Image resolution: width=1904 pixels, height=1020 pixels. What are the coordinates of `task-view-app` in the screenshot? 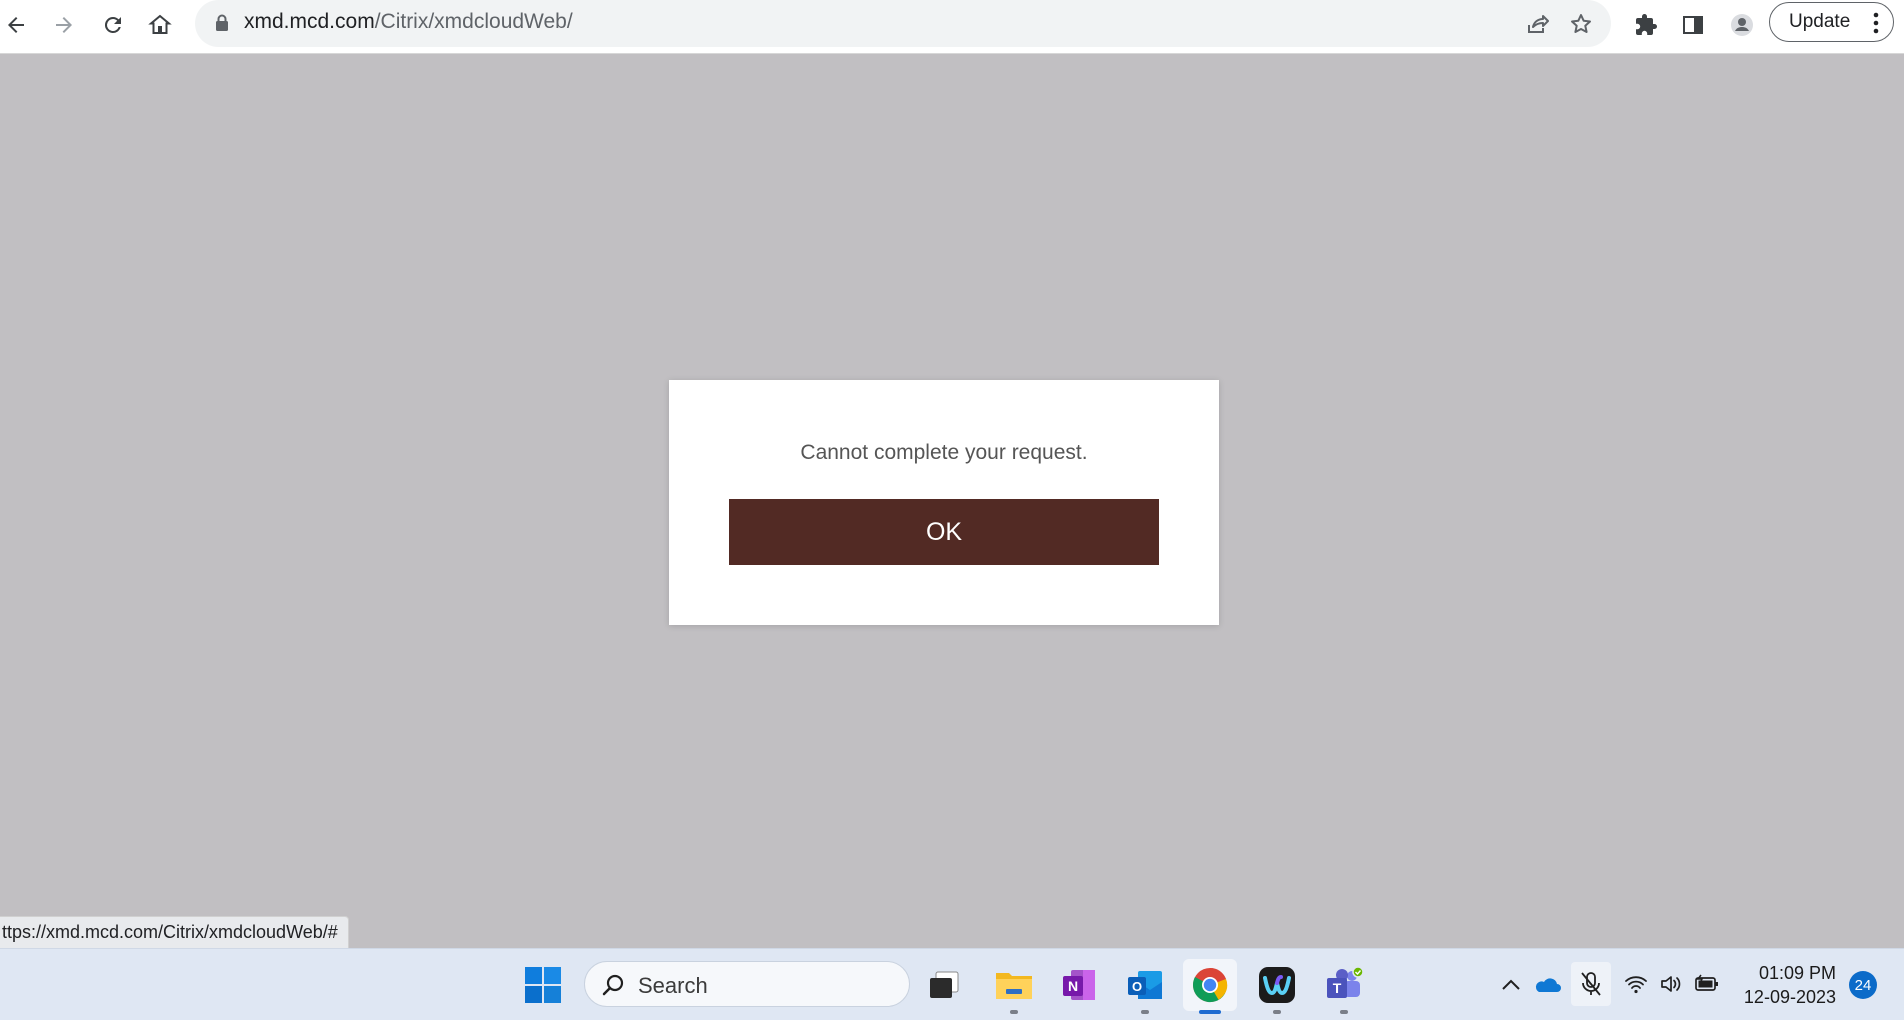 It's located at (944, 985).